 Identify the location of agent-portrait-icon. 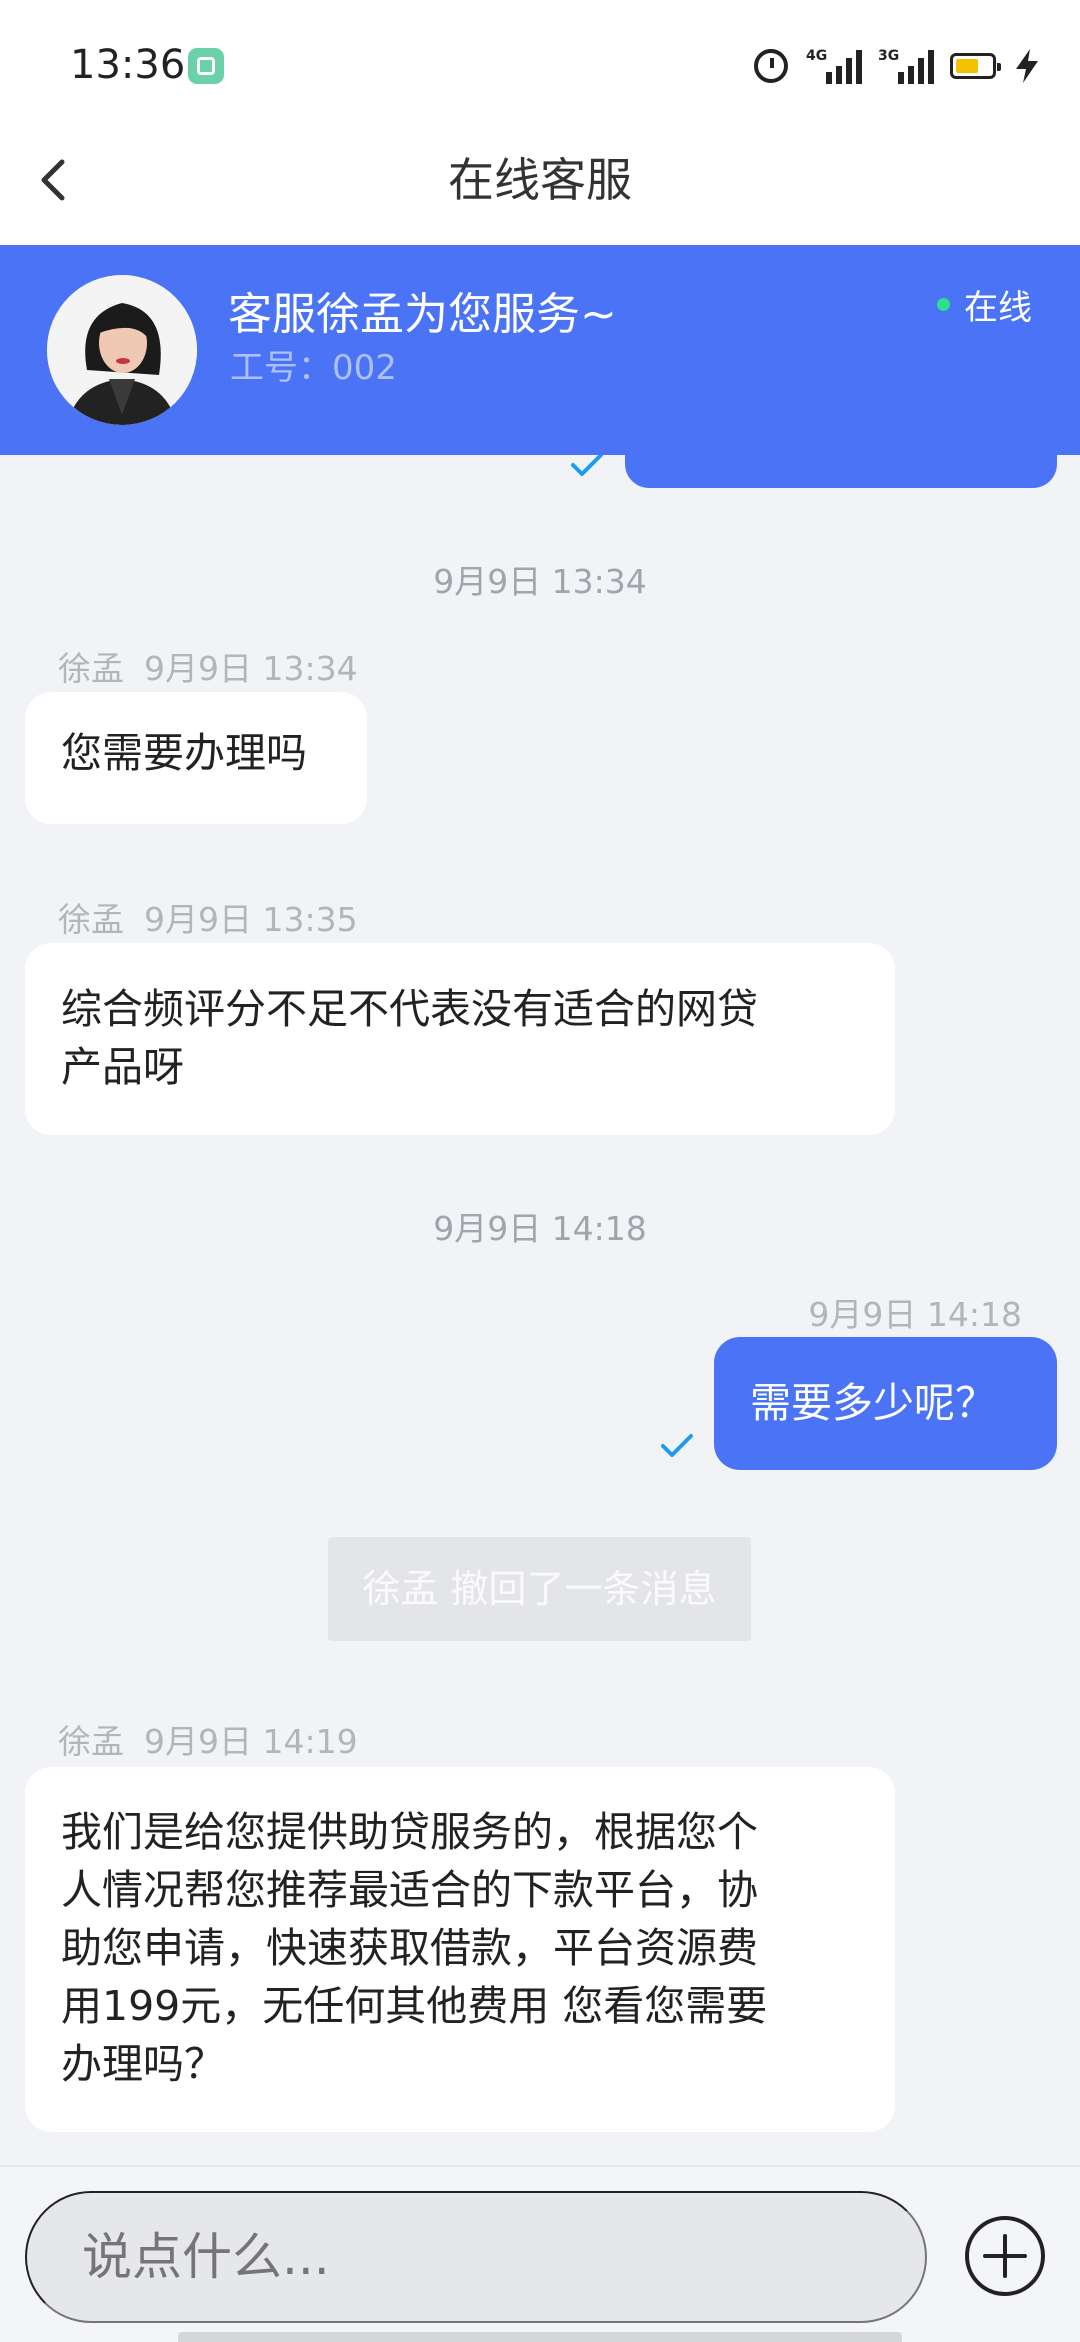
(122, 350).